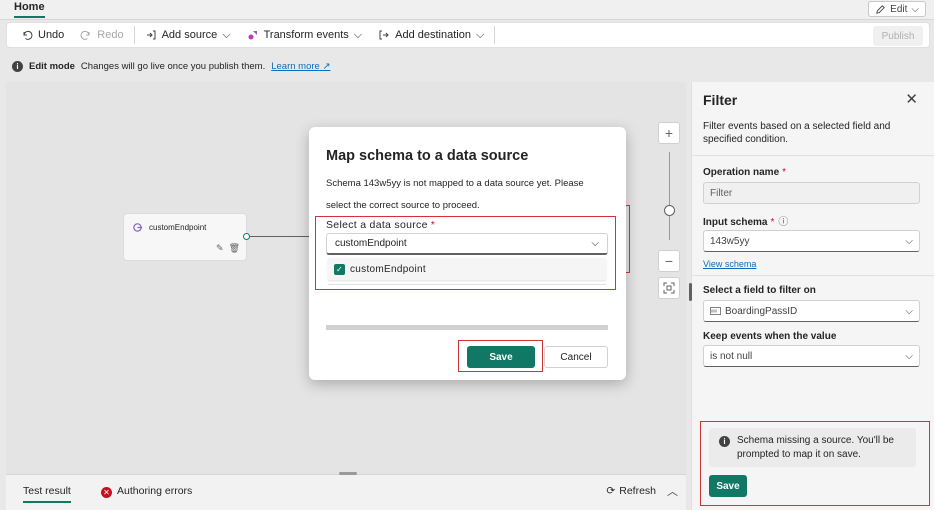  I want to click on add-source-label: Add source, so click(189, 35).